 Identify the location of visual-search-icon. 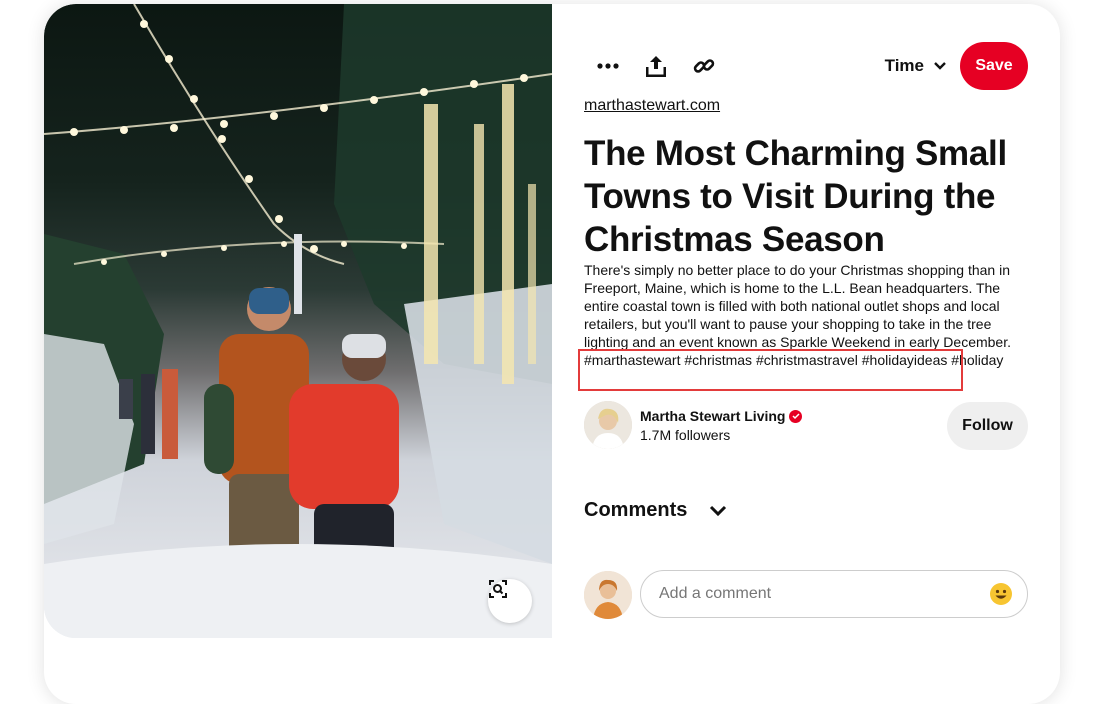
(498, 589).